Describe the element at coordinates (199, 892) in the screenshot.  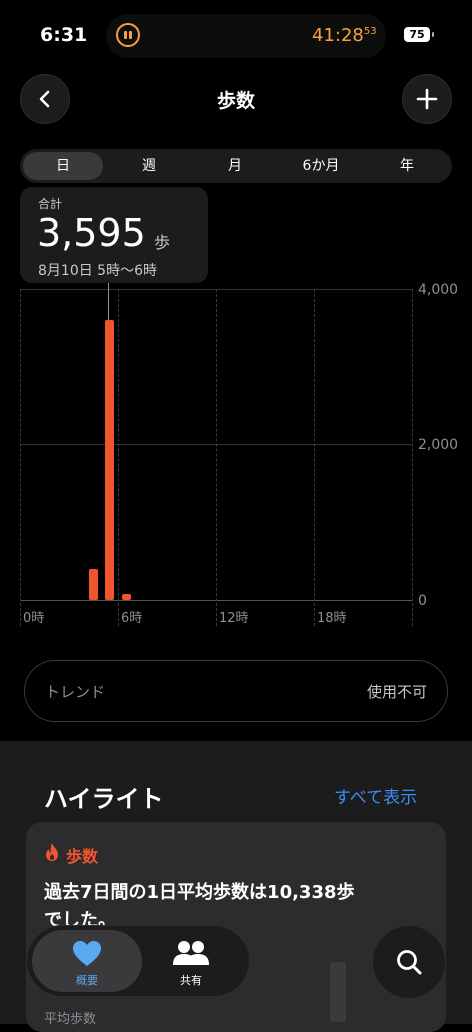
I see `highlight-text-line1: 過去7日間の1日平均歩数は10,338歩` at that location.